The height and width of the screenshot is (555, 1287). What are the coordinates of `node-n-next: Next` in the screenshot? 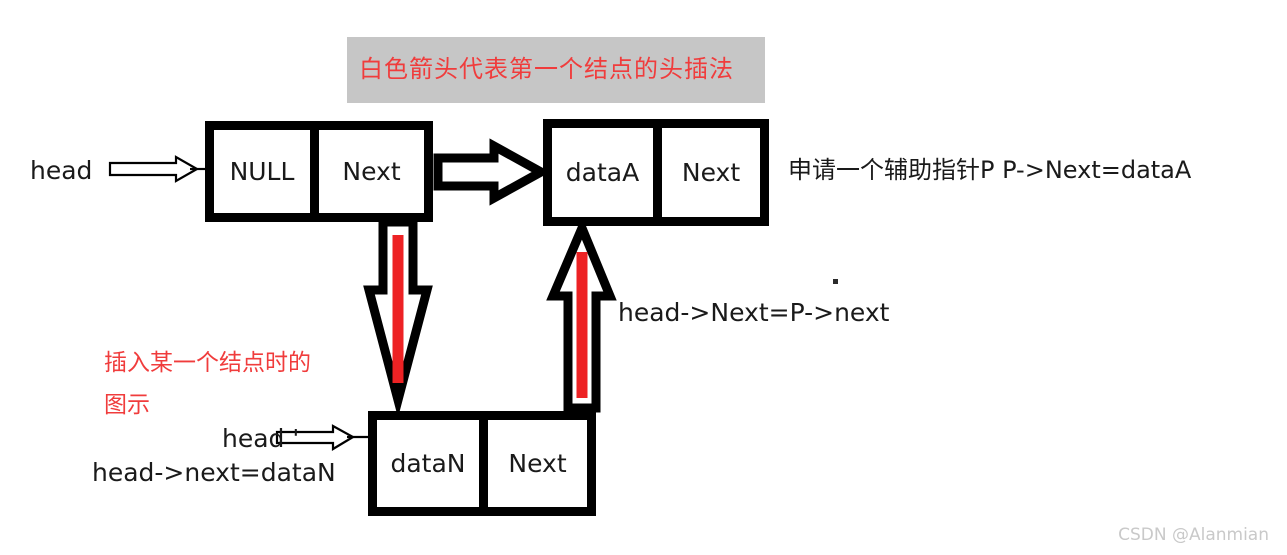 It's located at (533, 463).